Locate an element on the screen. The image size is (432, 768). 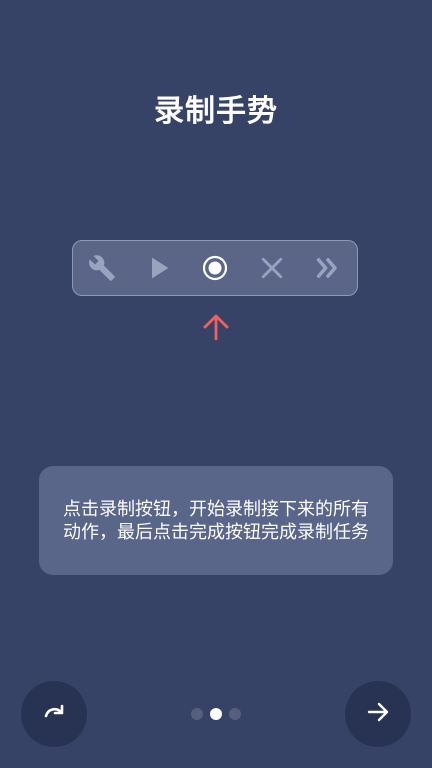
page-indicator is located at coordinates (216, 714).